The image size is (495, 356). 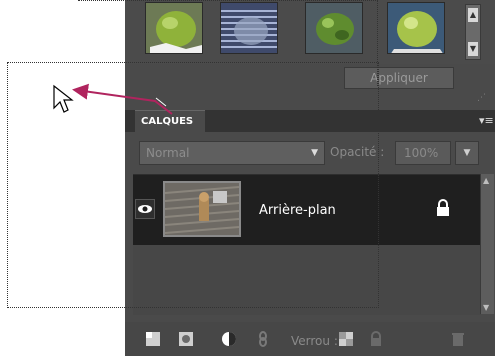 I want to click on mouse-cursor-icon, so click(x=63, y=98).